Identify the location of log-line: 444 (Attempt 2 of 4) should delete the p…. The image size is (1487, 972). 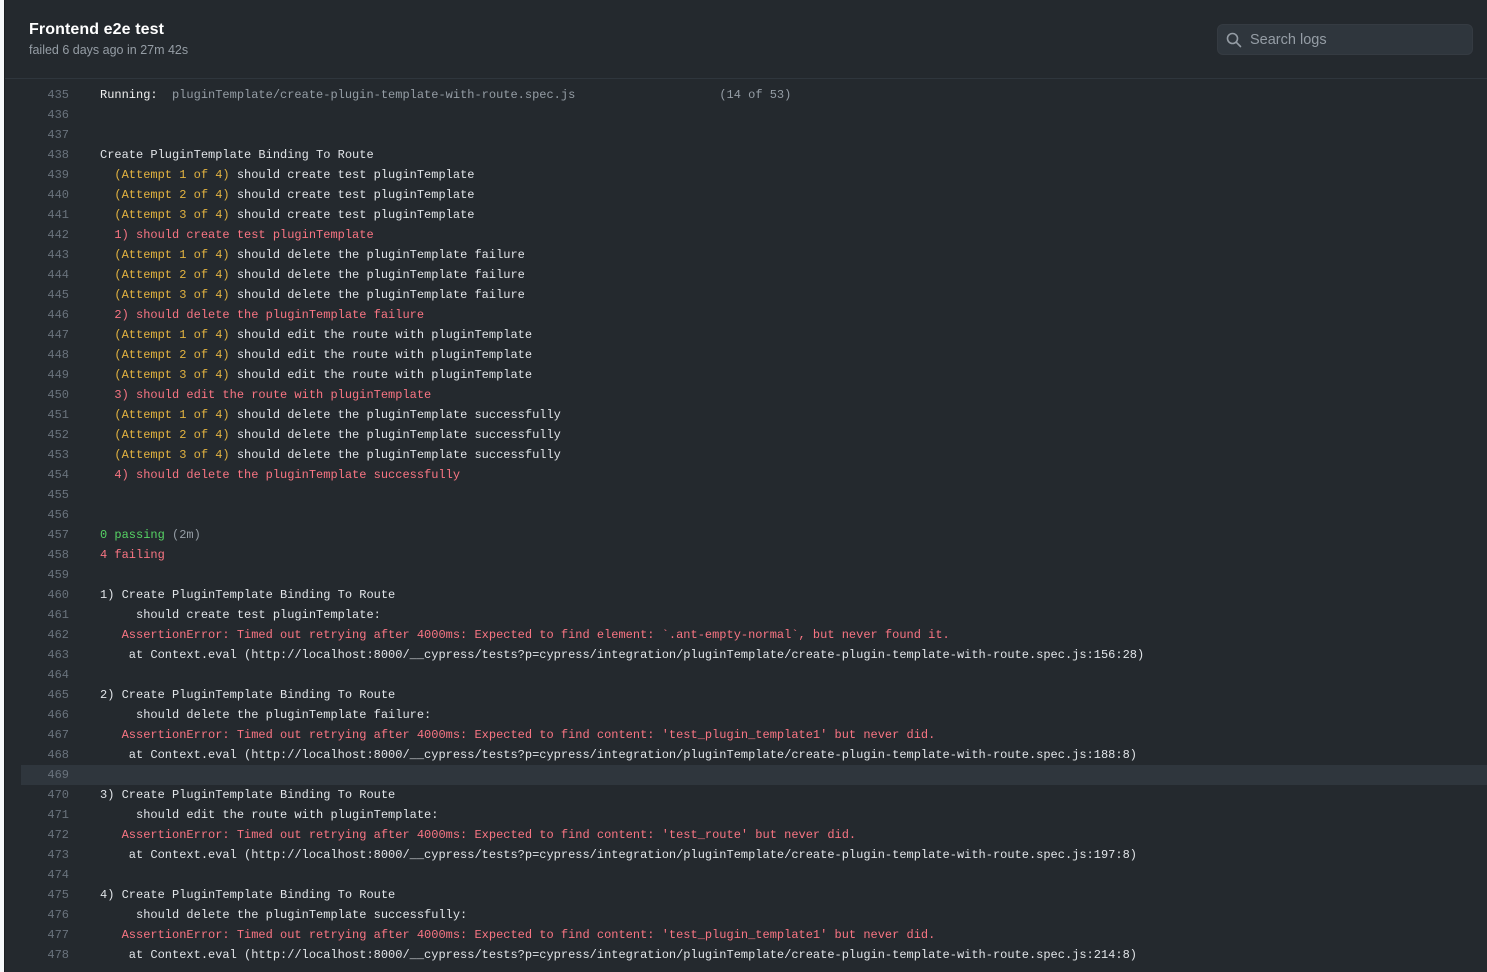
(754, 275).